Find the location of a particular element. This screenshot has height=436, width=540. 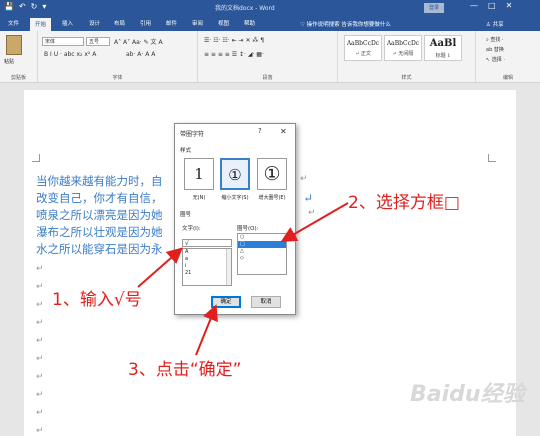

paragraph-row2: ≡ ≡ ≡ ≡ ☰ ↕· ◢· ▦· is located at coordinates (234, 54).